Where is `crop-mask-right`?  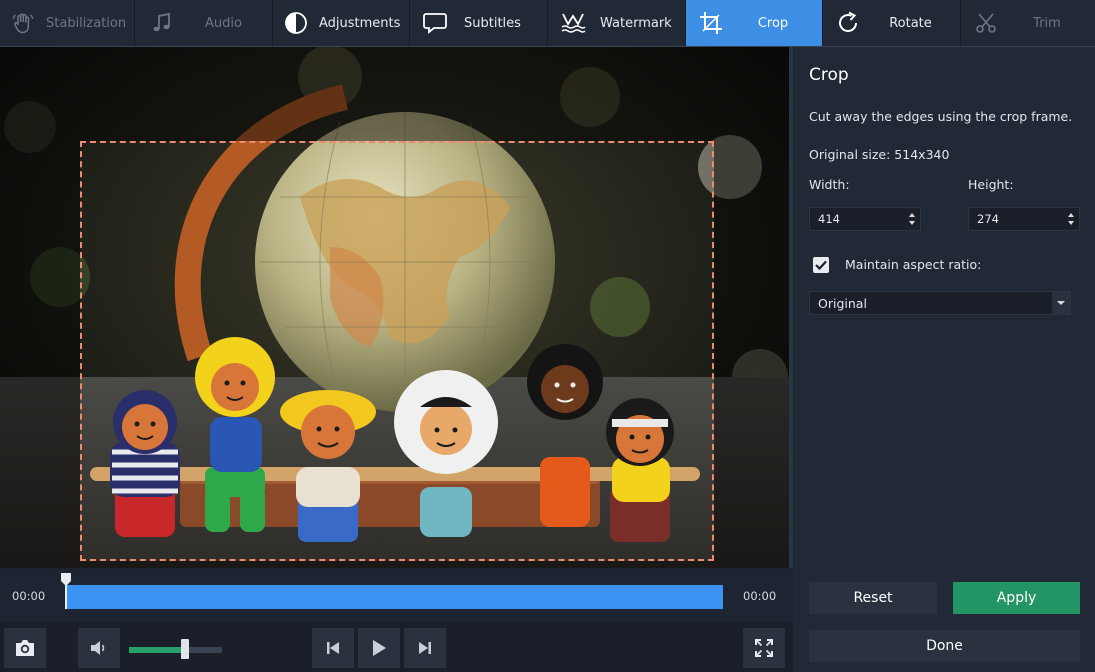 crop-mask-right is located at coordinates (751, 351).